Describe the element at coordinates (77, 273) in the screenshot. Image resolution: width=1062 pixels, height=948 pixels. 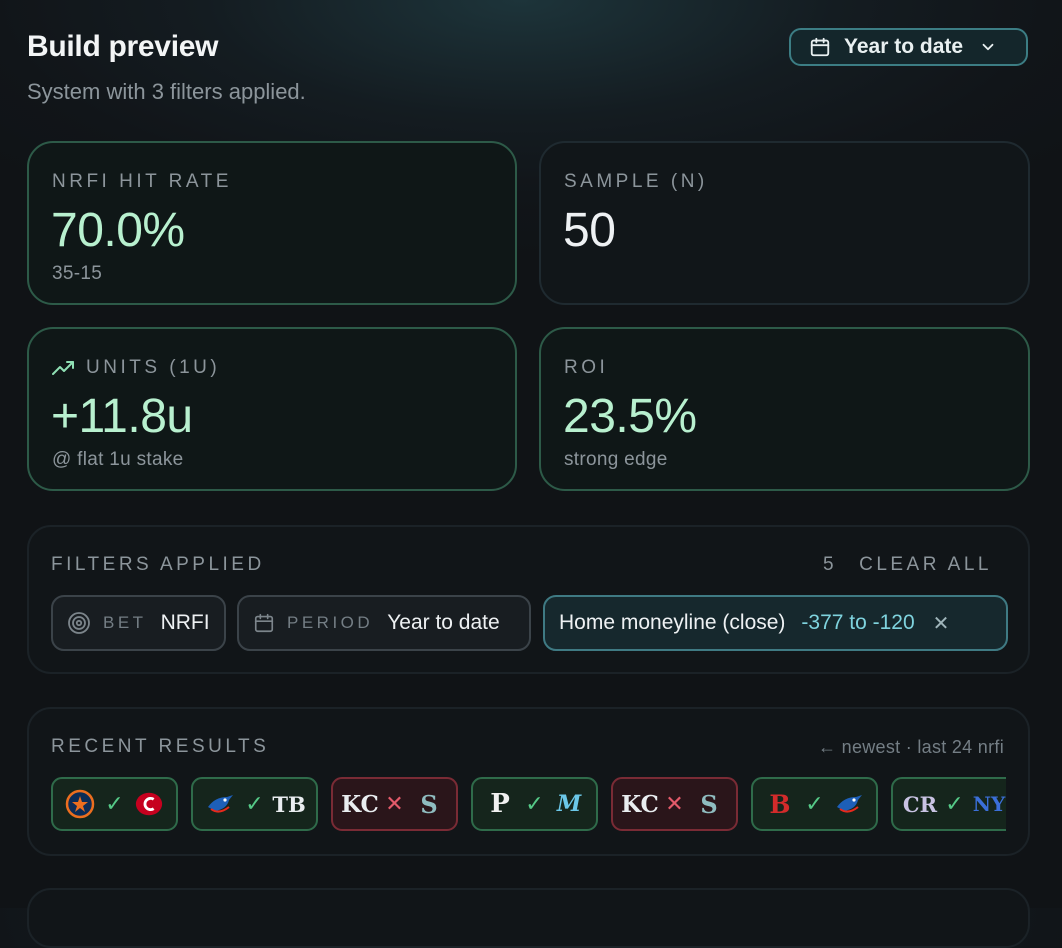
I see `hit-rate-record: 35-15` at that location.